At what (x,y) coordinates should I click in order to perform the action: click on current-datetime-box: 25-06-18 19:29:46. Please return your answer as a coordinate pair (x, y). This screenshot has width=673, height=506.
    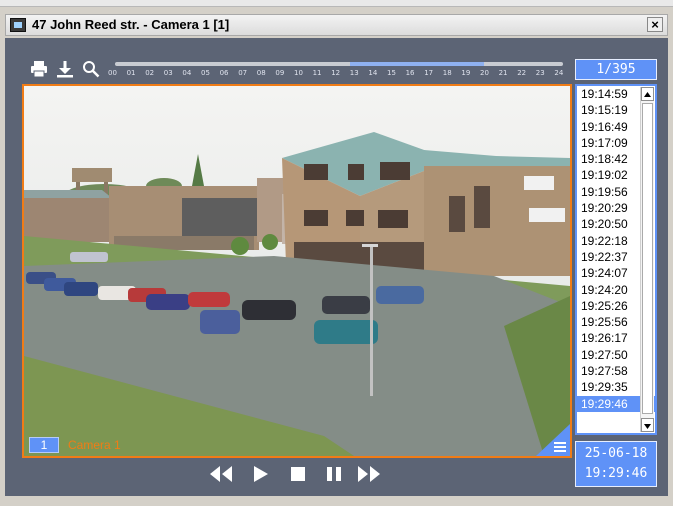
    Looking at the image, I should click on (616, 464).